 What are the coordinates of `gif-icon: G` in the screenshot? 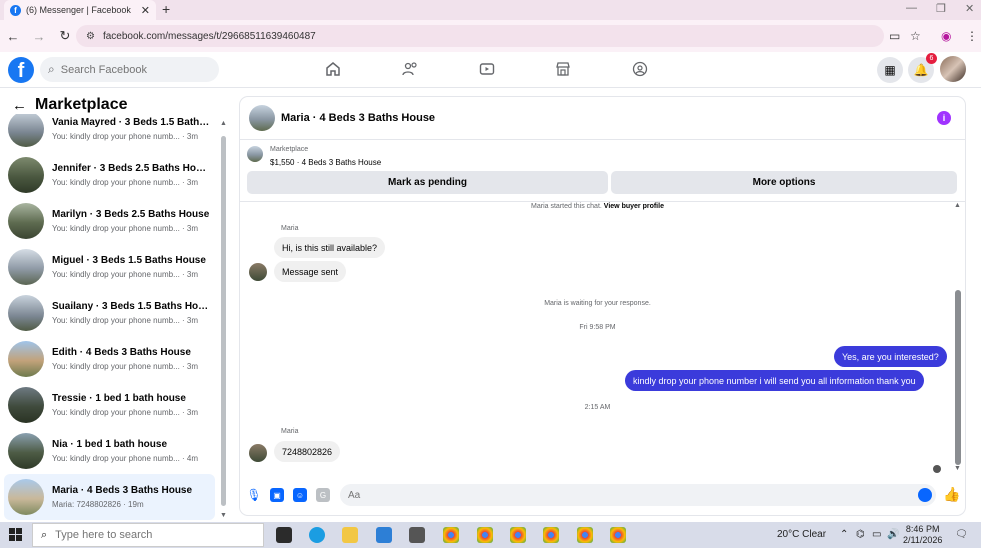 It's located at (323, 495).